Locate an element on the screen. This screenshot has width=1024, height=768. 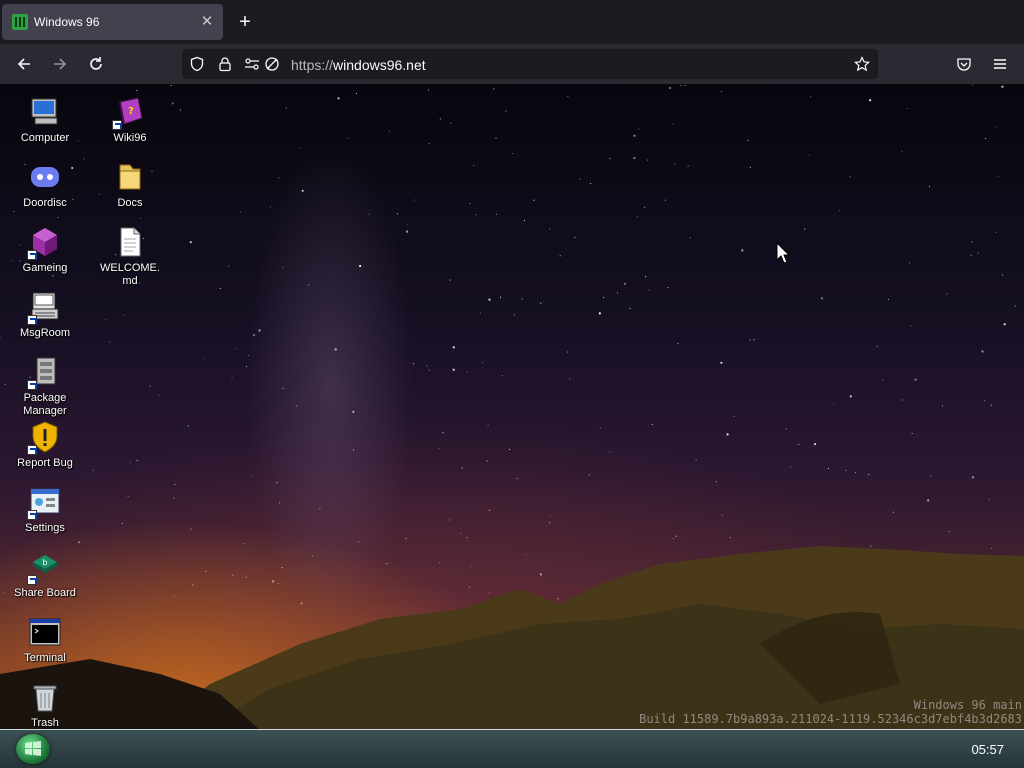
package-icon is located at coordinates (44, 373).